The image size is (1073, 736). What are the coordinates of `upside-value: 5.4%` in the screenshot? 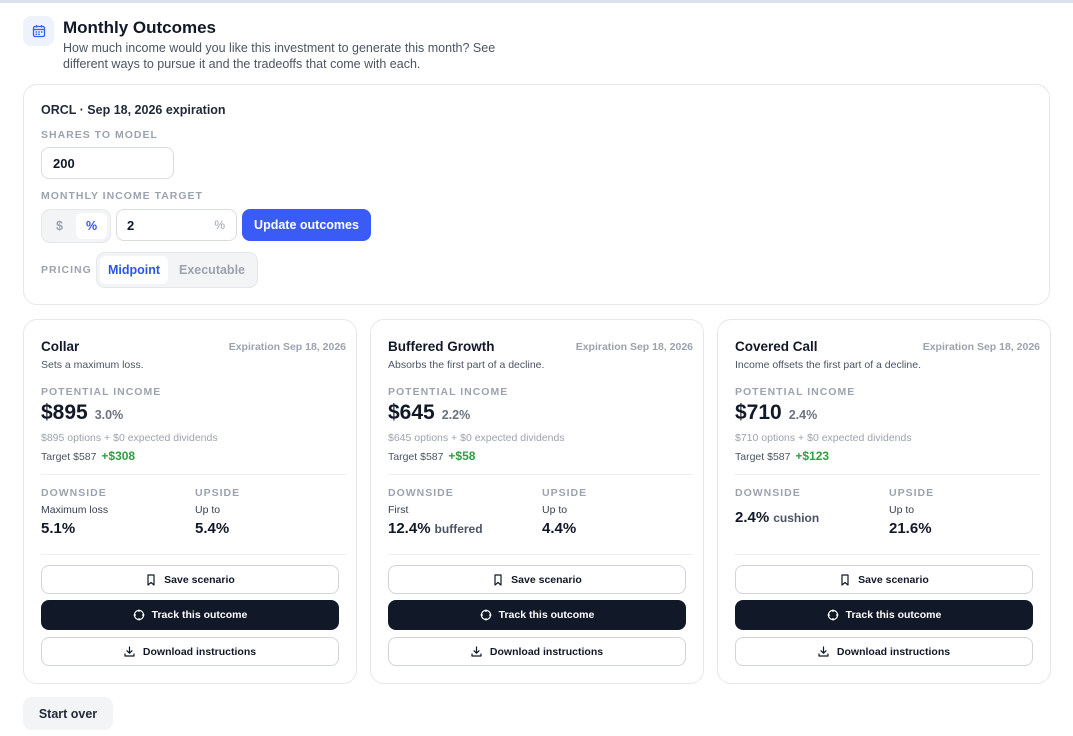 It's located at (212, 528).